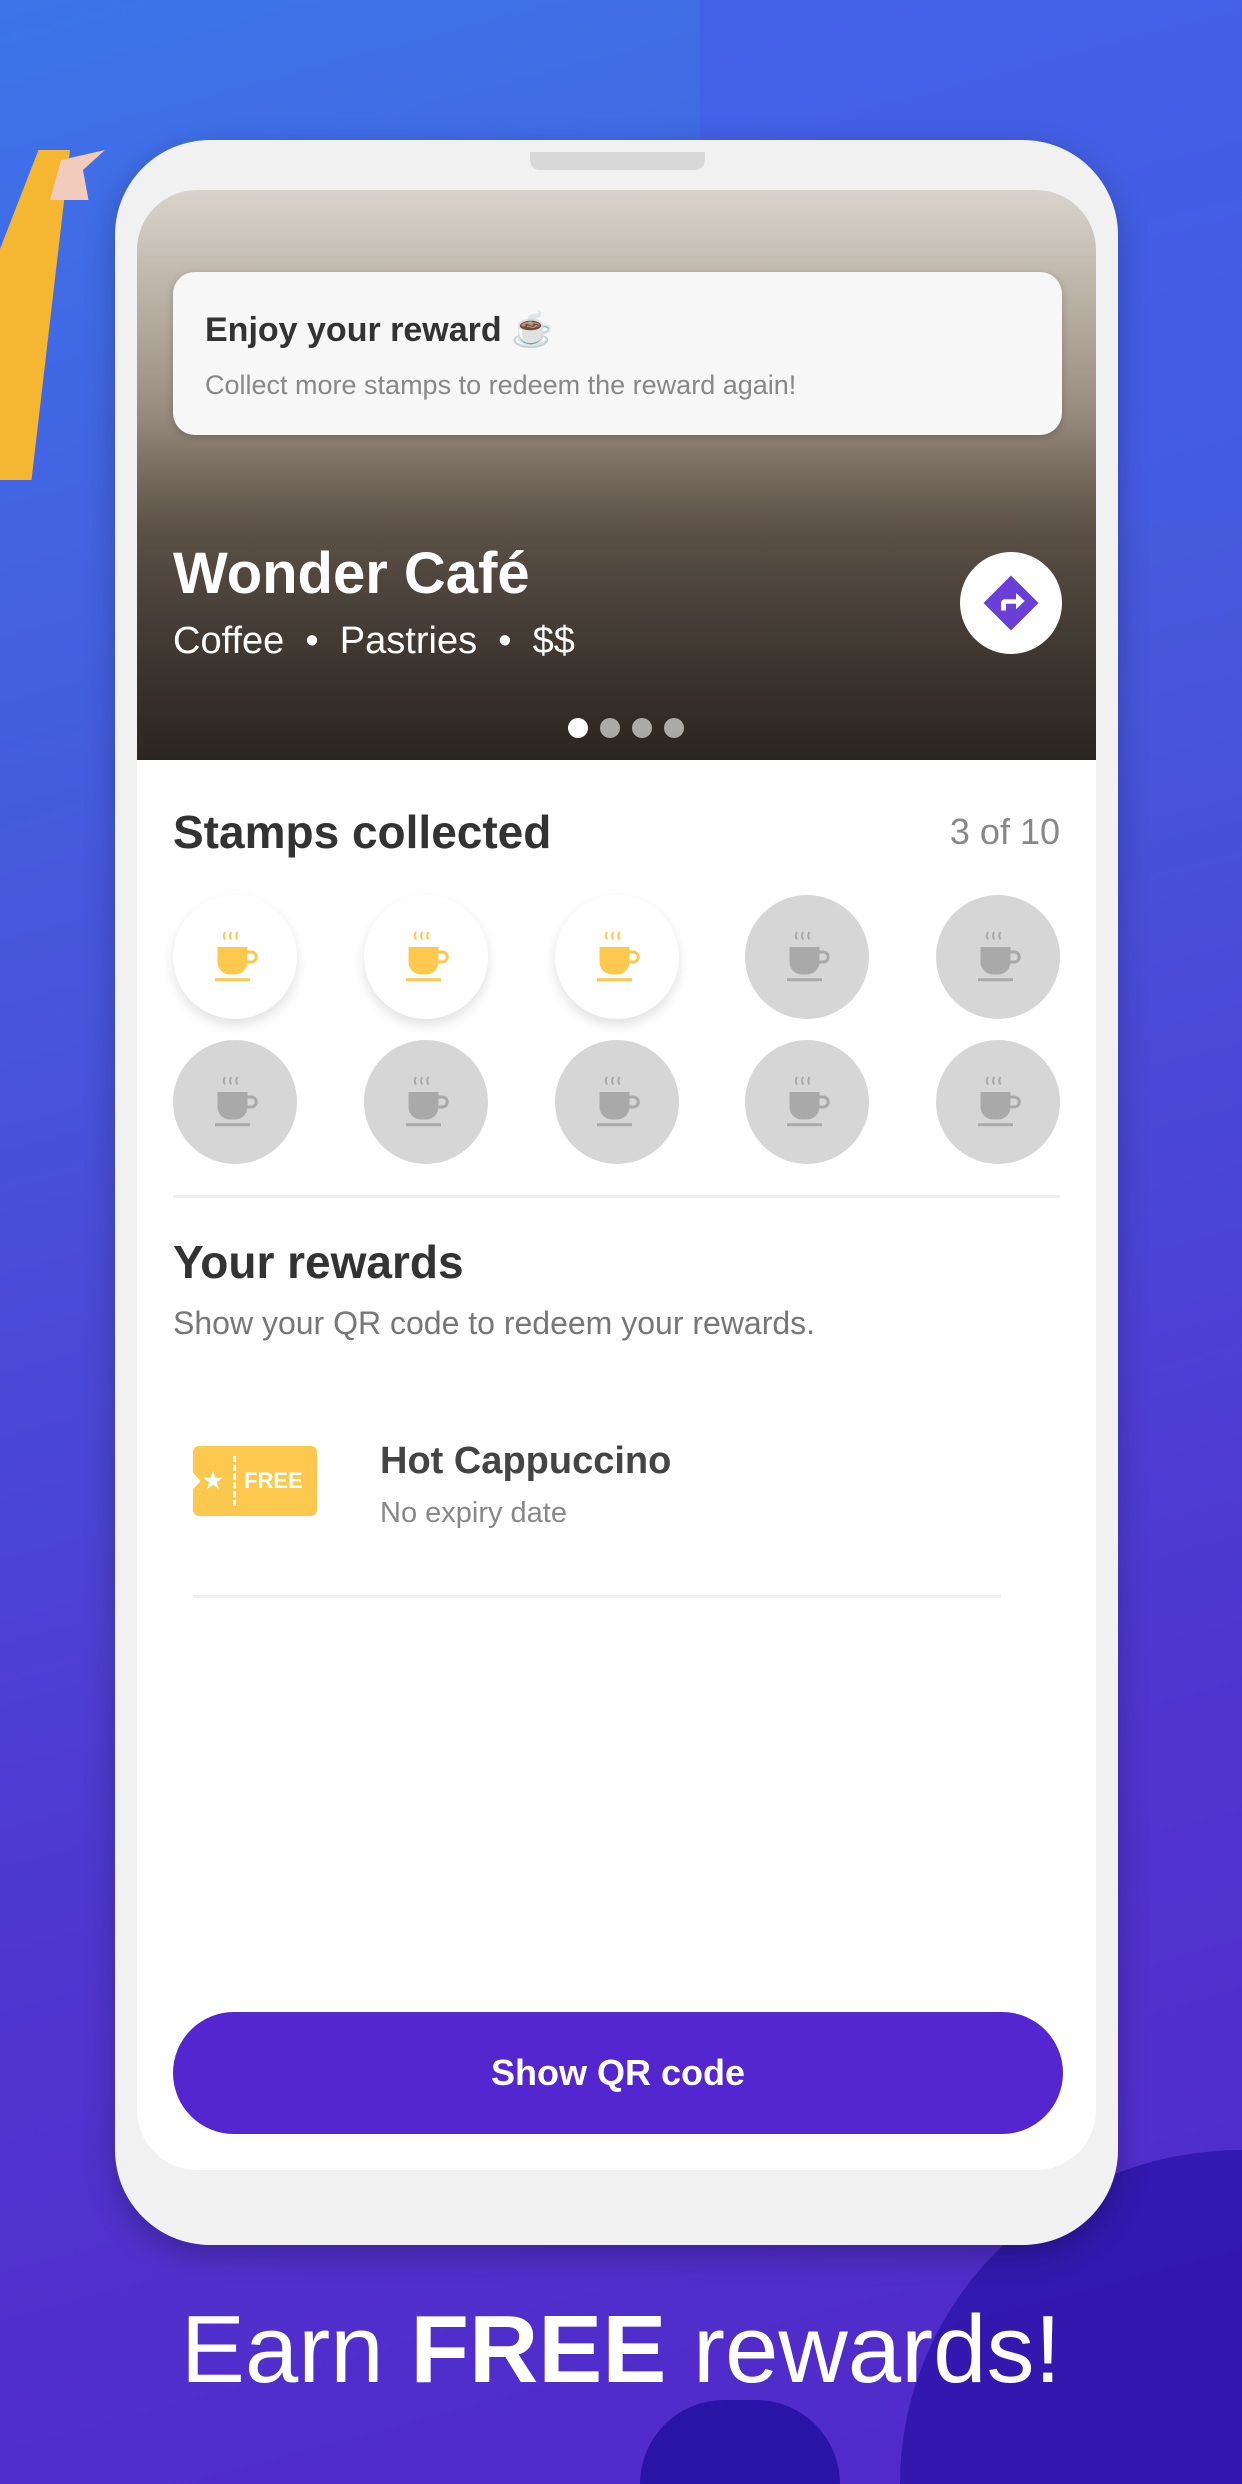 The image size is (1242, 2484). I want to click on ticket-perforation, so click(234, 1481).